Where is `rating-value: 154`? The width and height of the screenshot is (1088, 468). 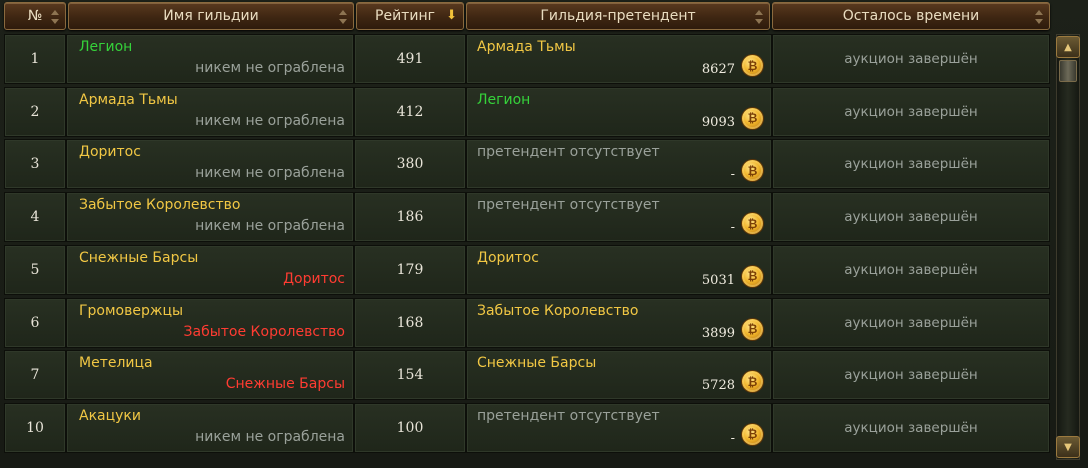
rating-value: 154 is located at coordinates (410, 375).